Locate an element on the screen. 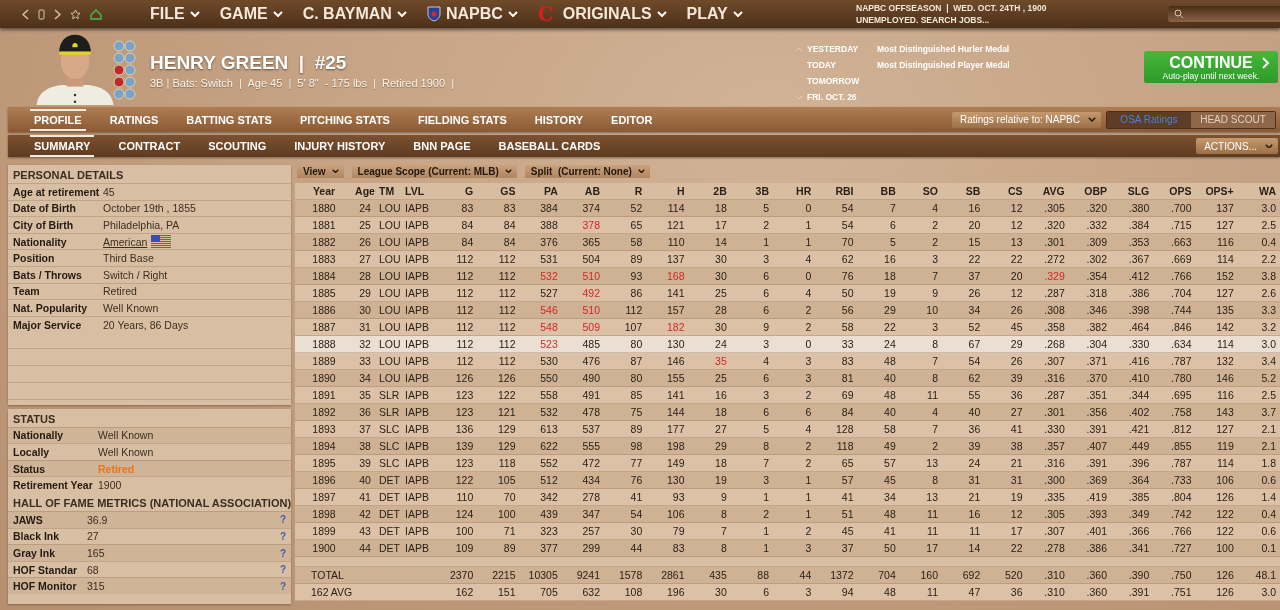  table-cell-text: .356 is located at coordinates (1096, 412).